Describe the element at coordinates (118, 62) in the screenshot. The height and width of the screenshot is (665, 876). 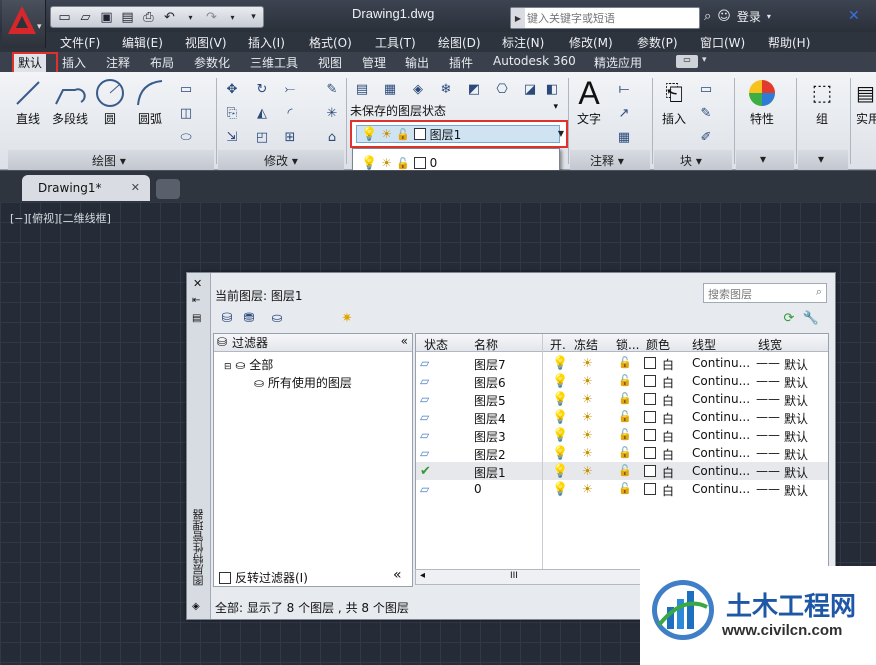
I see `tab-annotate: 注释` at that location.